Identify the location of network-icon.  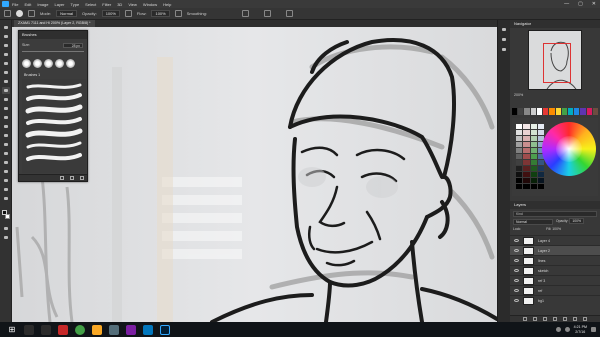
(558, 329).